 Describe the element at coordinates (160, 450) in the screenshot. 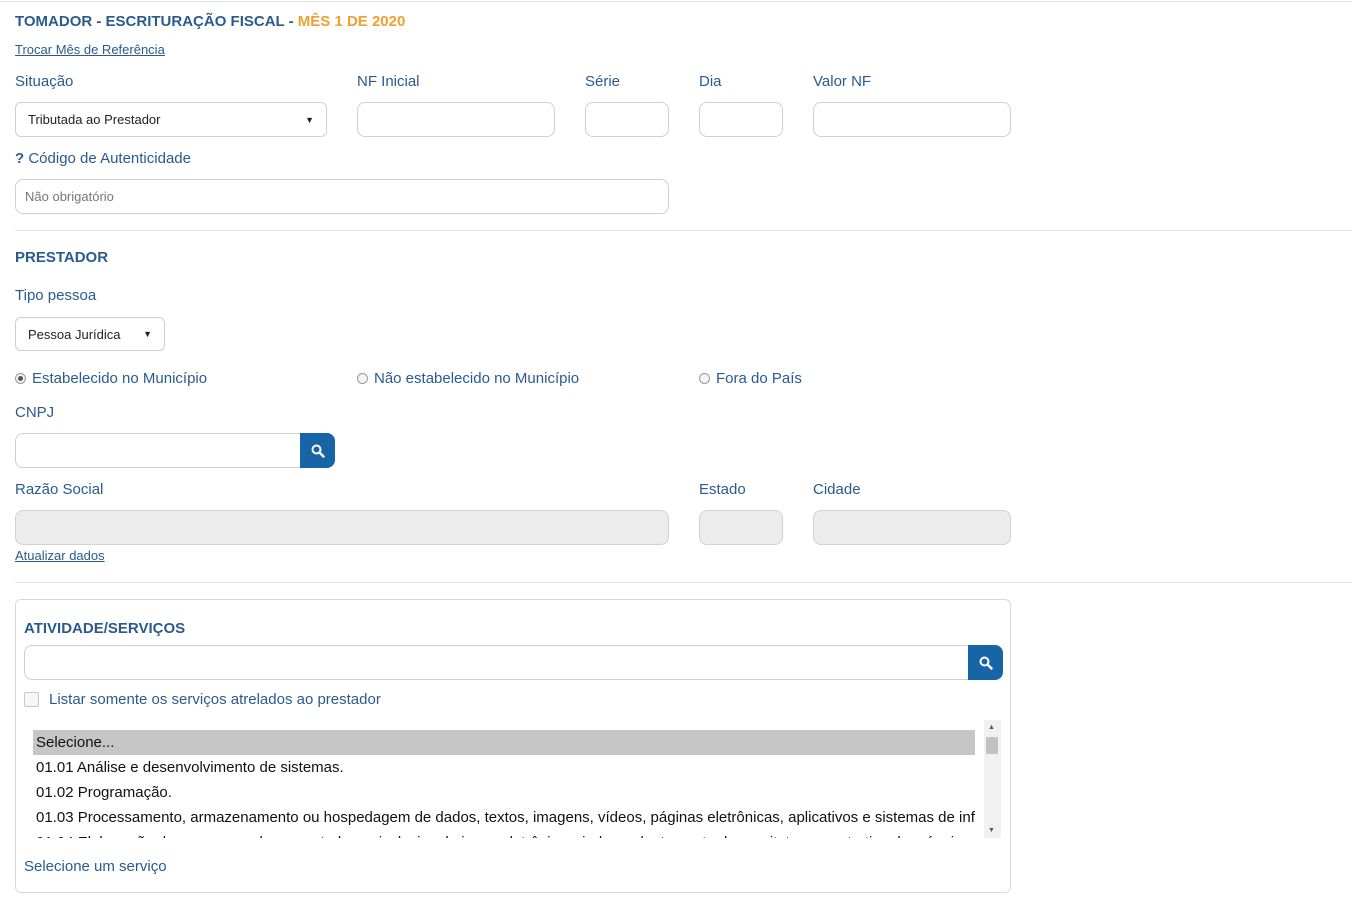

I see `cnpj-input` at that location.